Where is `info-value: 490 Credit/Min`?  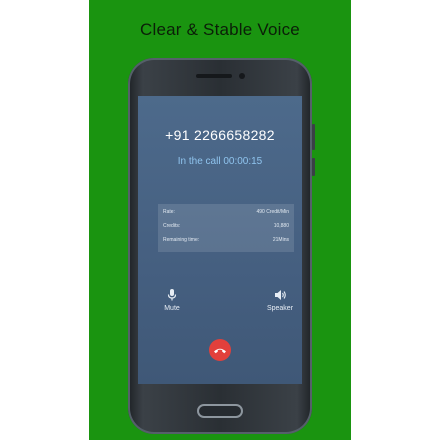
info-value: 490 Credit/Min is located at coordinates (272, 212).